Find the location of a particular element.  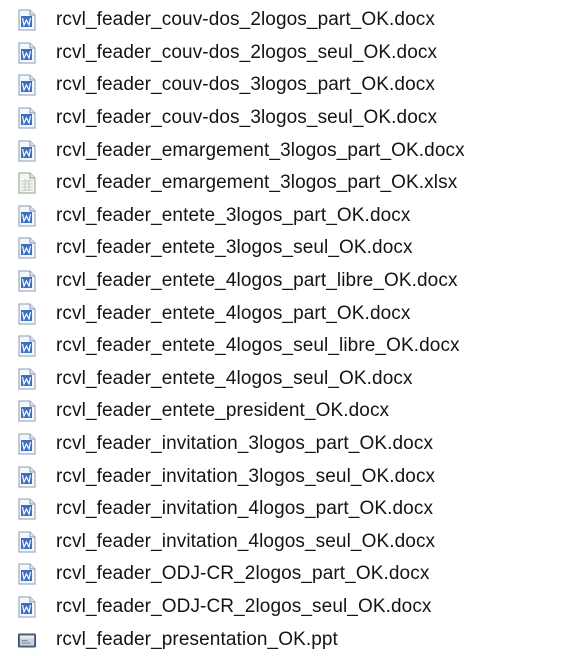

file-row: rcvl_feader_entete_4logos_part_OK.docx is located at coordinates (284, 313).